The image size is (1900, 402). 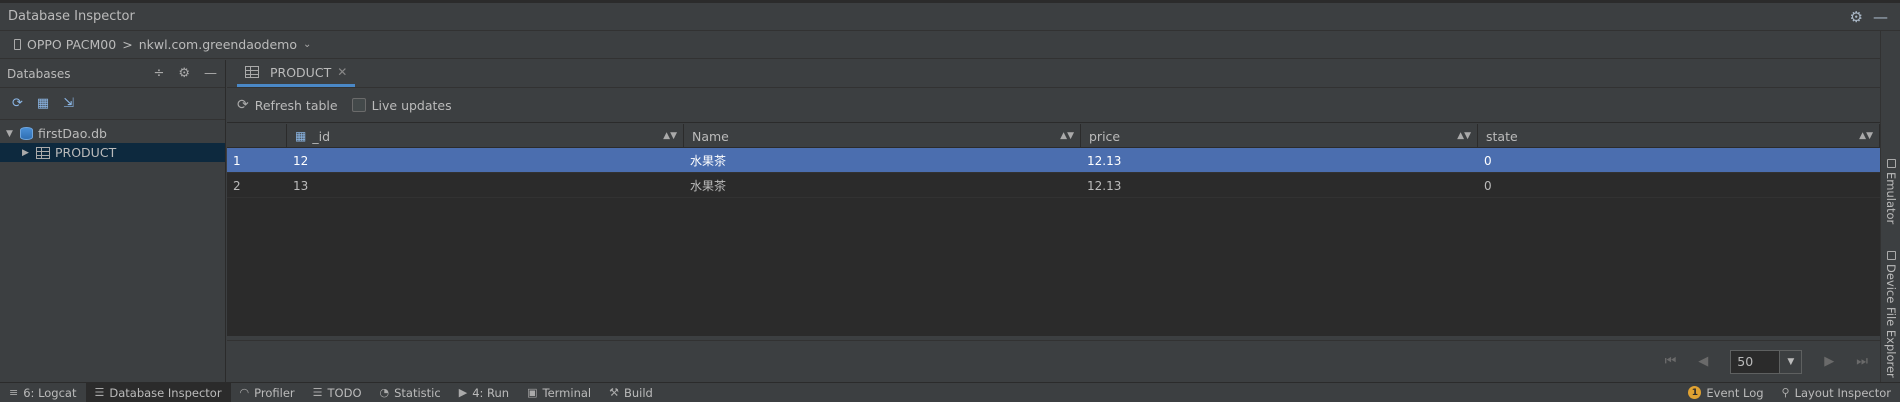 I want to click on window-title: Database Inspector, so click(x=71, y=16).